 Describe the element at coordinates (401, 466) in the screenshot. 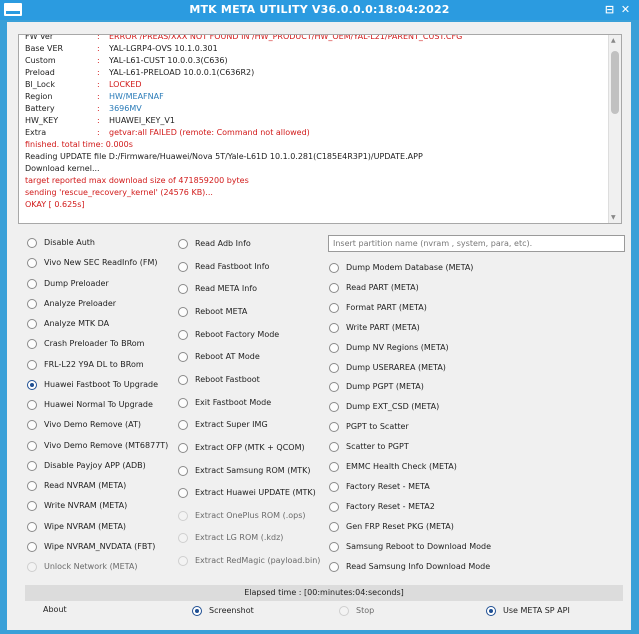

I see `option-label: EMMC Health Check (META)` at that location.